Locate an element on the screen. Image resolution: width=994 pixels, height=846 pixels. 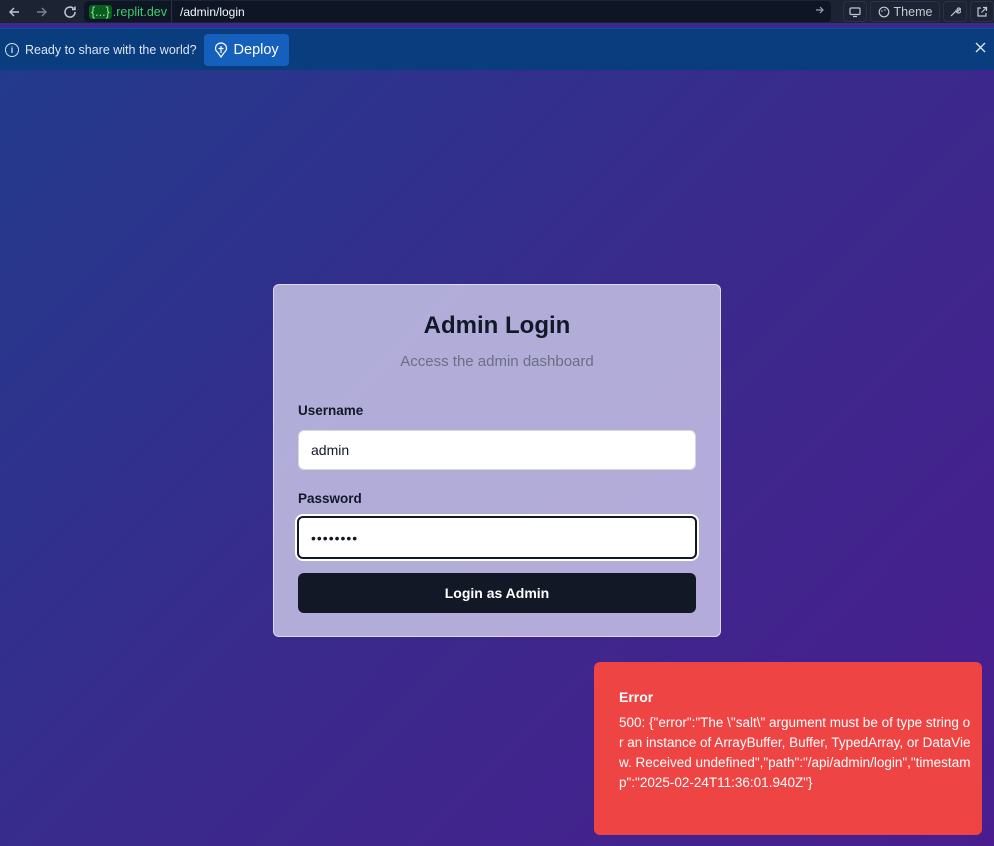
go-arrow-icon is located at coordinates (820, 11).